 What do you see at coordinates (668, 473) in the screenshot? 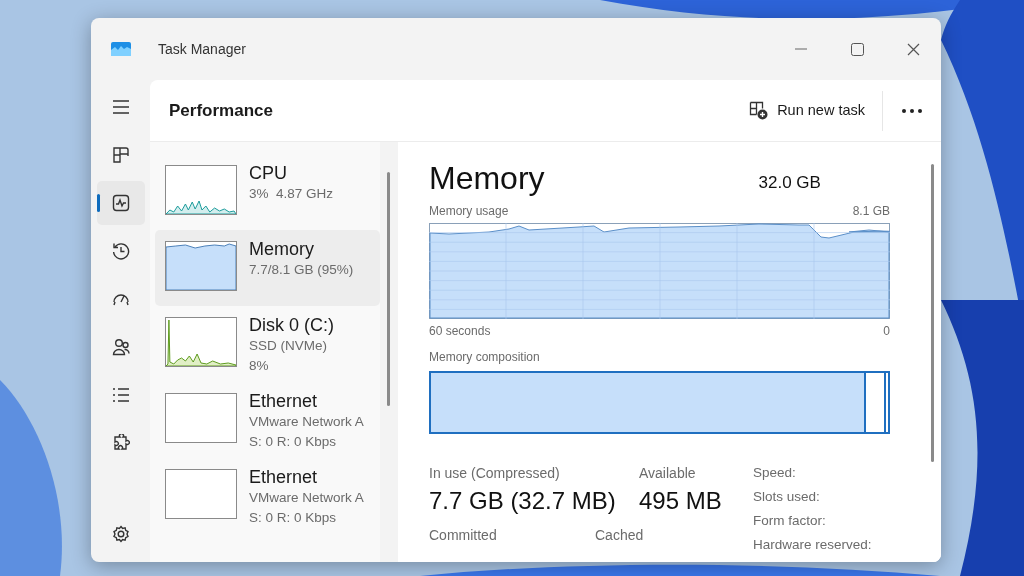
I see `stat-label: Available` at bounding box center [668, 473].